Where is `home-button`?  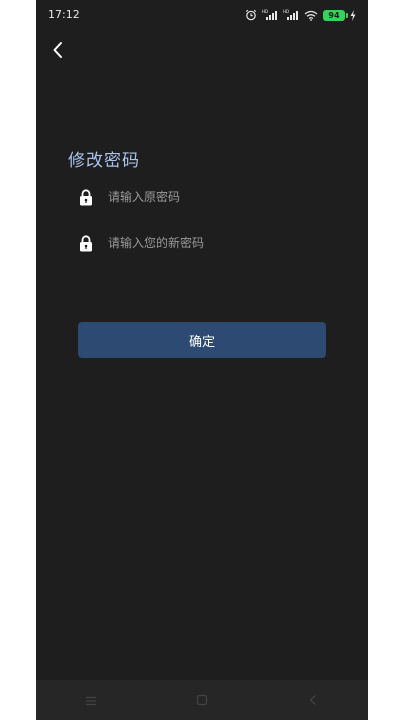
home-button is located at coordinates (202, 700).